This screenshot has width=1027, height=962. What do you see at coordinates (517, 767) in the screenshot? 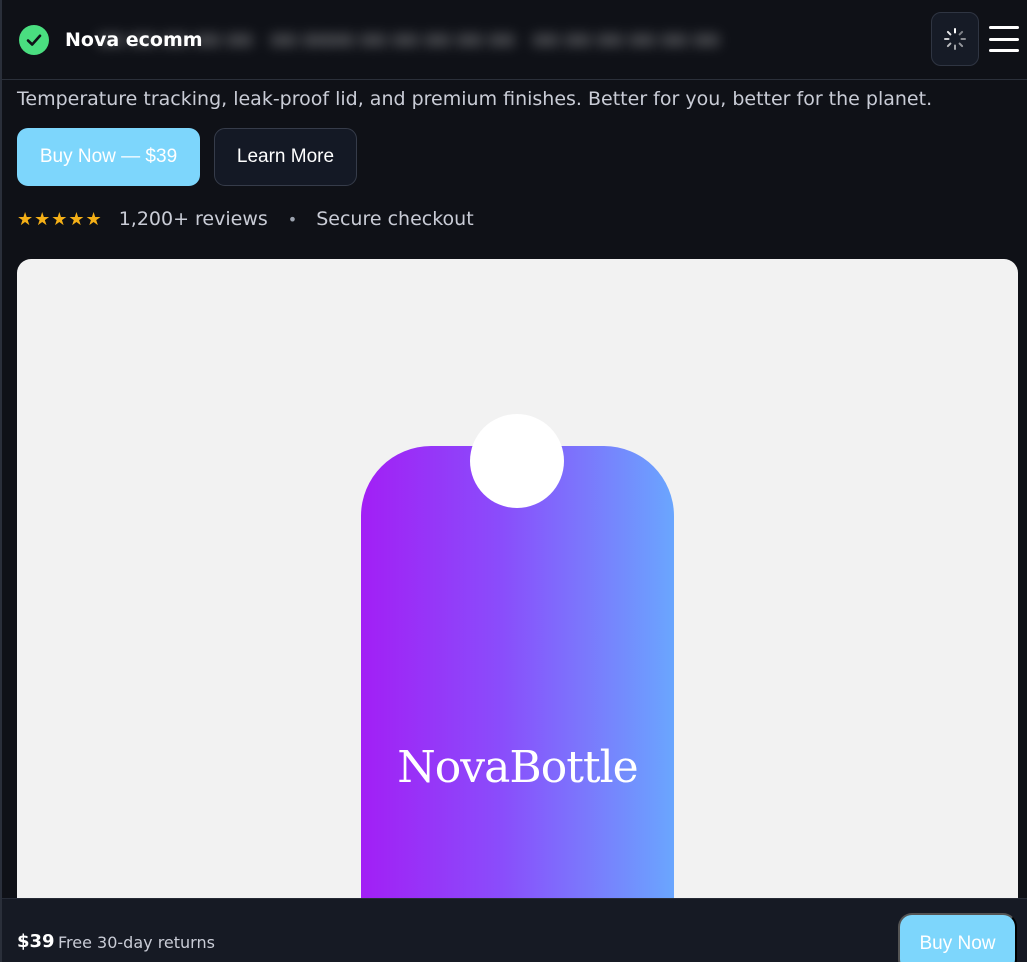
I see `bottle-label: NovaBottle` at bounding box center [517, 767].